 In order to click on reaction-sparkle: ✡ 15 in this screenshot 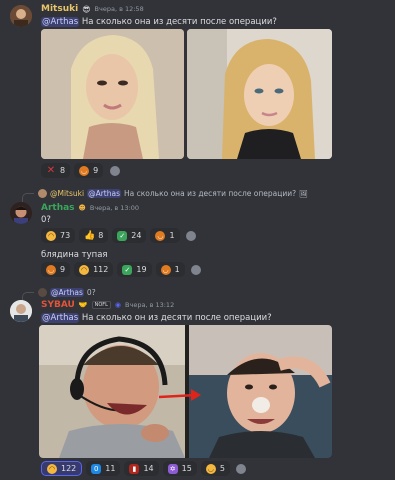, I will do `click(179, 468)`.